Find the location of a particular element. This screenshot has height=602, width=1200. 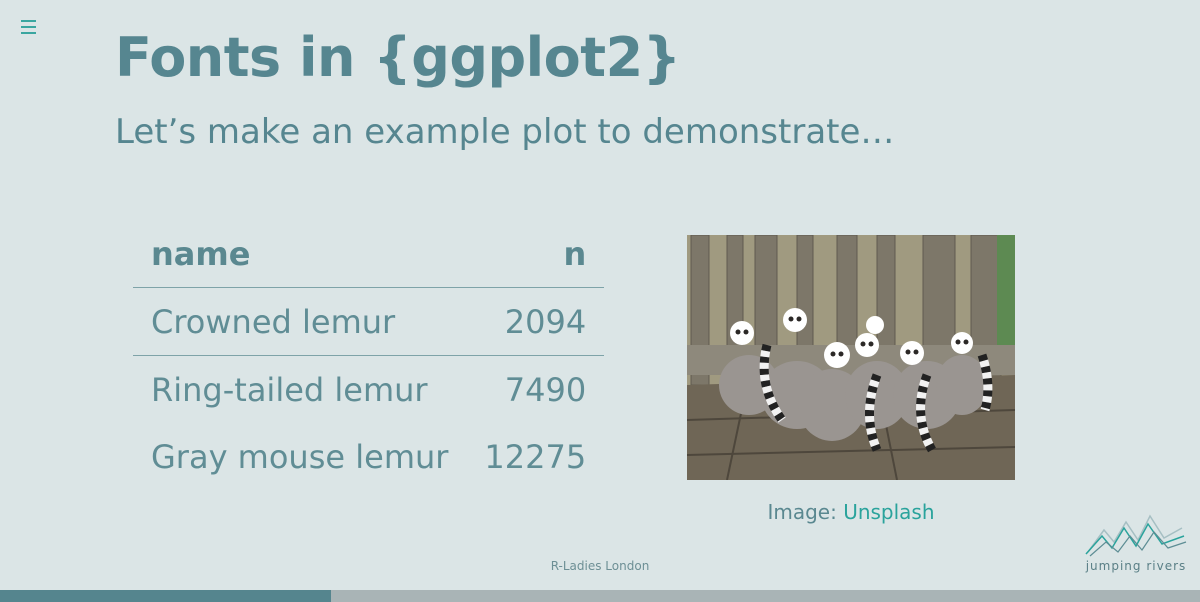

slide-title: Fonts in {ggplot2} is located at coordinates (398, 57).